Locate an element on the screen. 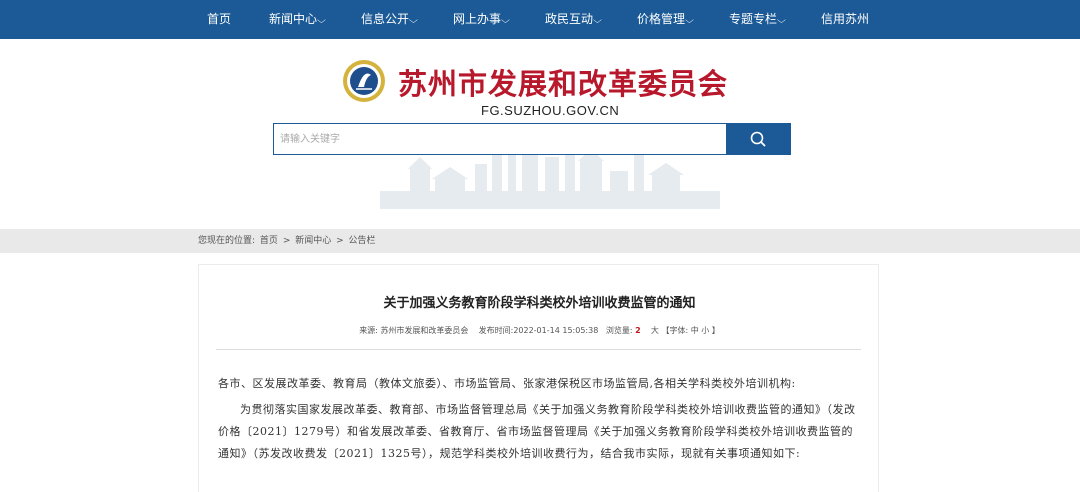 Image resolution: width=1080 pixels, height=492 pixels. nav-item-credit-suzhou: 信用苏州 is located at coordinates (845, 19).